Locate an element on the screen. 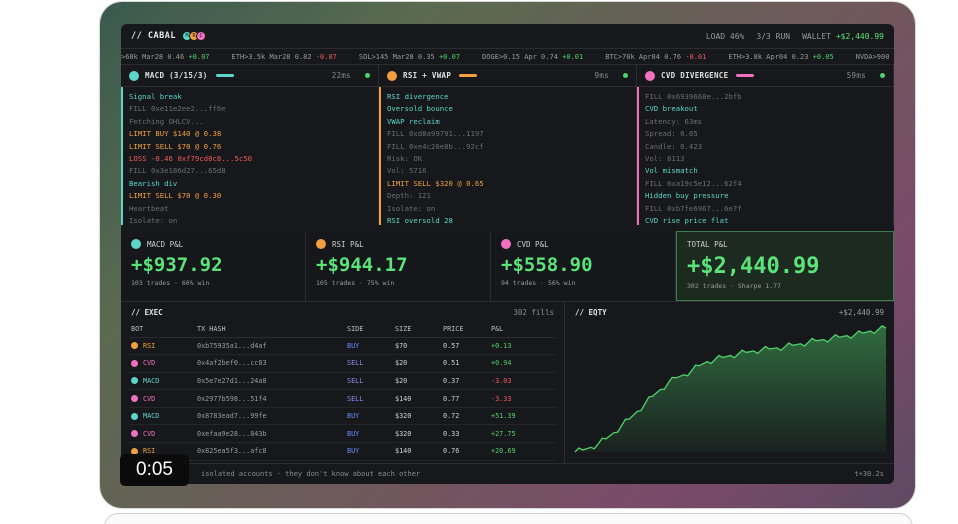 The image size is (958, 524). ticker-item: NVDA>900 is located at coordinates (873, 57).